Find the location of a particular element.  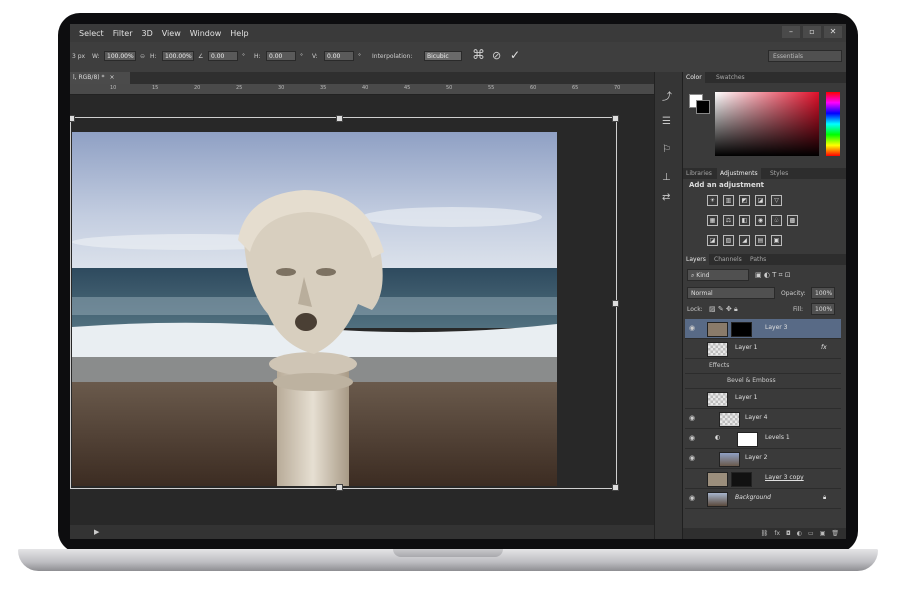

cancel-transform-icon: ⊘ is located at coordinates (496, 55).